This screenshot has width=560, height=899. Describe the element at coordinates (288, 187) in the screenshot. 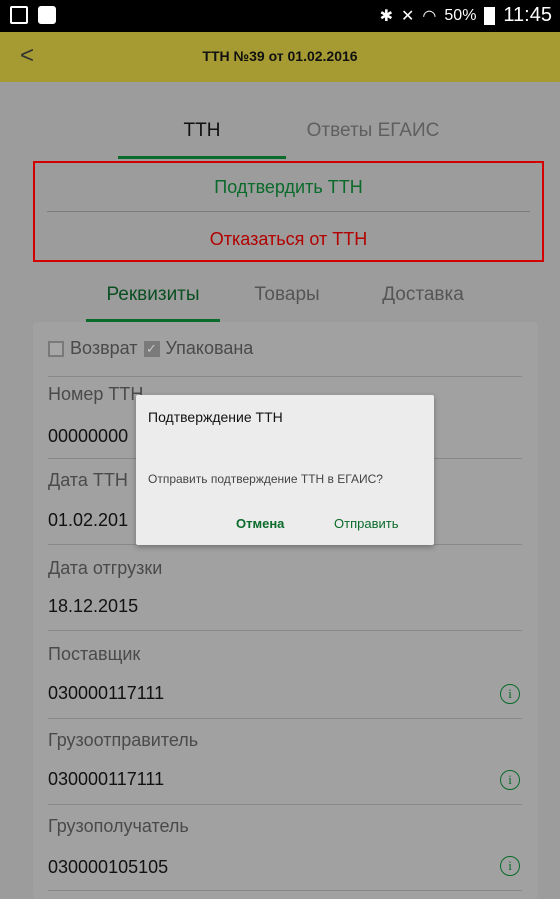

I see `confirm-ttn-button: Подтвердить ТТН` at that location.